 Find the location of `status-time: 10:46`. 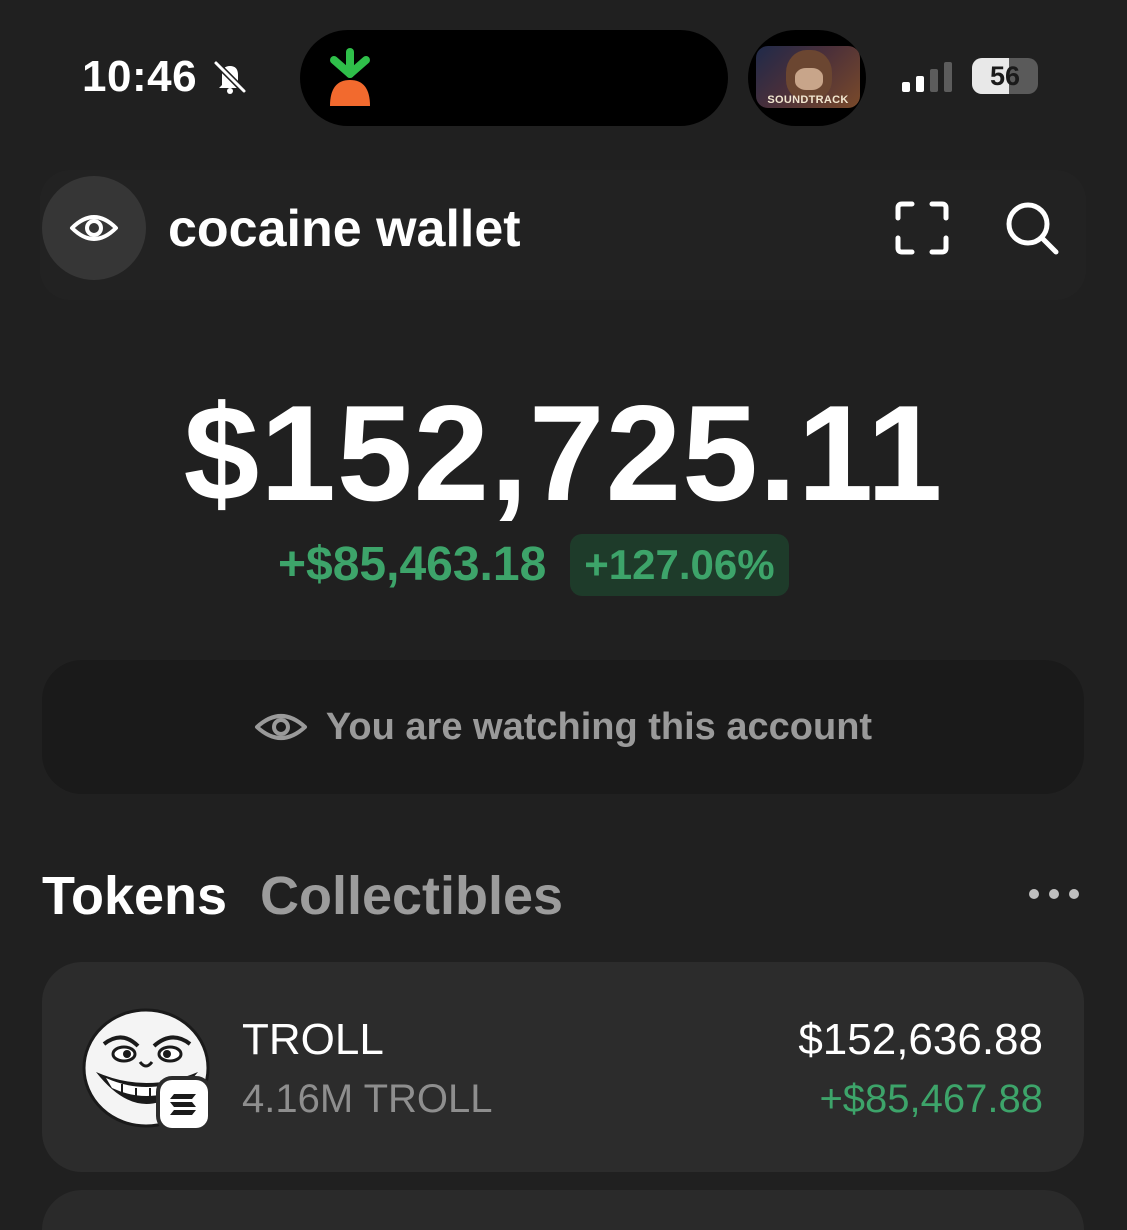

status-time: 10:46 is located at coordinates (140, 76).